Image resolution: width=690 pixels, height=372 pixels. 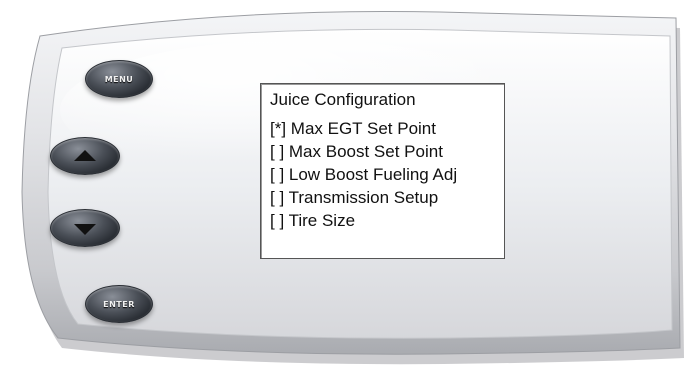 What do you see at coordinates (383, 220) in the screenshot?
I see `menu-item-tire-size: [ ] Tire Size` at bounding box center [383, 220].